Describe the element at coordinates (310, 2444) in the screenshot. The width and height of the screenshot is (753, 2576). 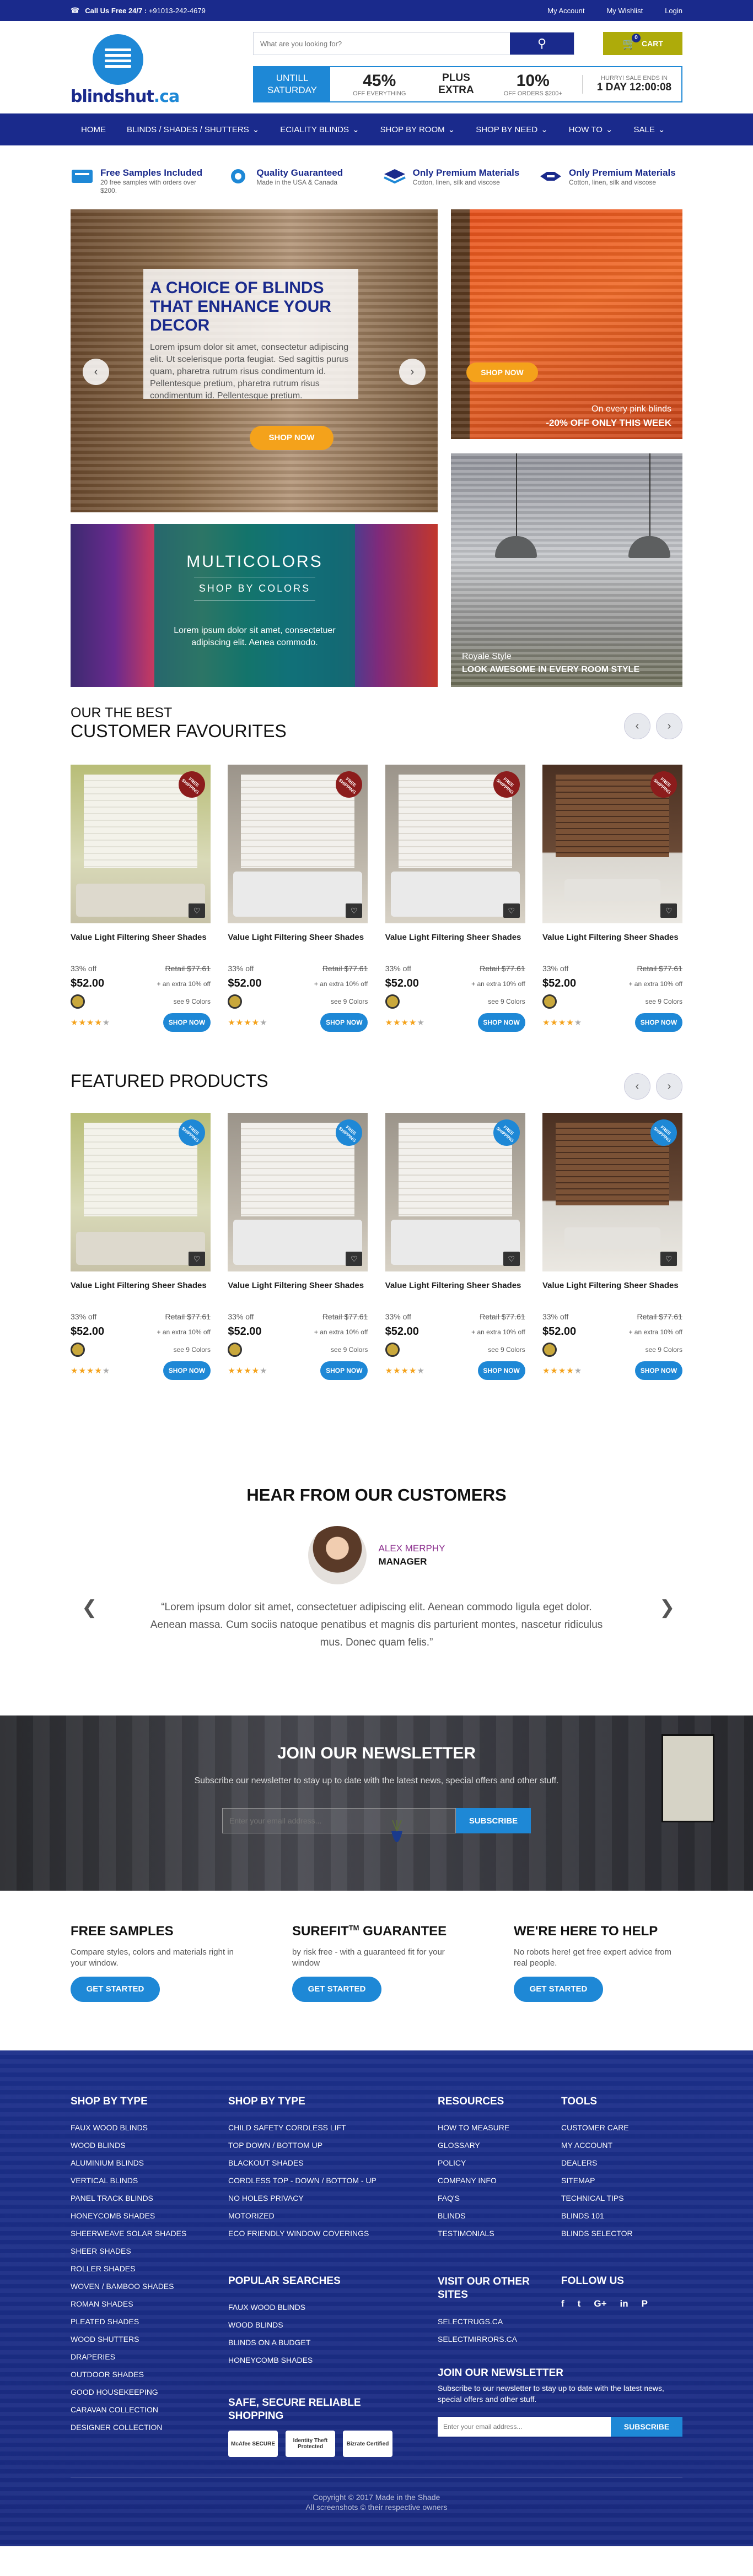
I see `identity-protected-badge: Identity Theft Protected` at that location.